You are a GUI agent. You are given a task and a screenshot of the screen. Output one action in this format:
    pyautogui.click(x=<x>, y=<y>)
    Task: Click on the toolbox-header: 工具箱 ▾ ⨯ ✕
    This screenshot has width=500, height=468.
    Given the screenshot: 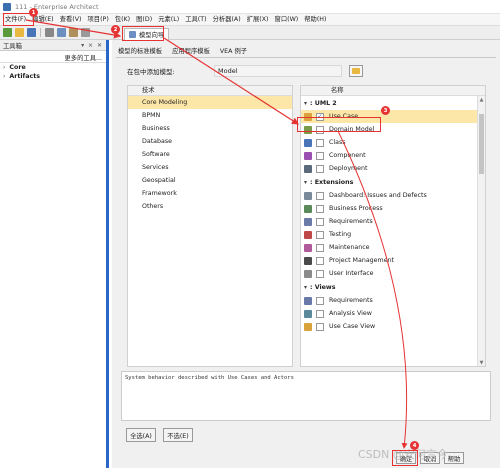 What is the action you would take?
    pyautogui.click(x=53, y=45)
    